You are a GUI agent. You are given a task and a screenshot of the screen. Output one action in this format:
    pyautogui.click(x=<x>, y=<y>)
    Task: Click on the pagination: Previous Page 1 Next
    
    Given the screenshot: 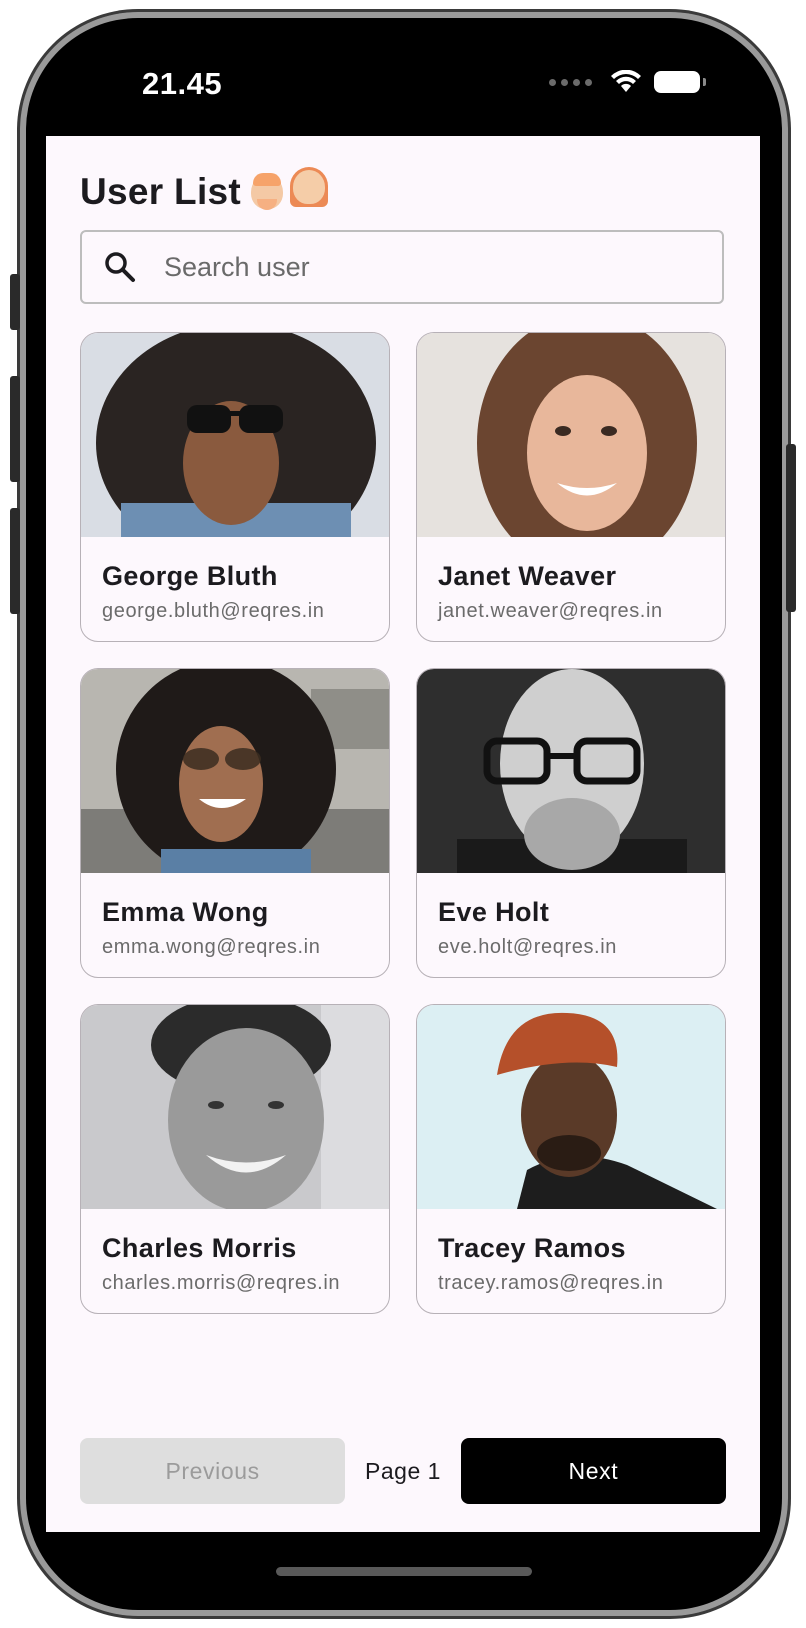 What is the action you would take?
    pyautogui.click(x=403, y=1471)
    